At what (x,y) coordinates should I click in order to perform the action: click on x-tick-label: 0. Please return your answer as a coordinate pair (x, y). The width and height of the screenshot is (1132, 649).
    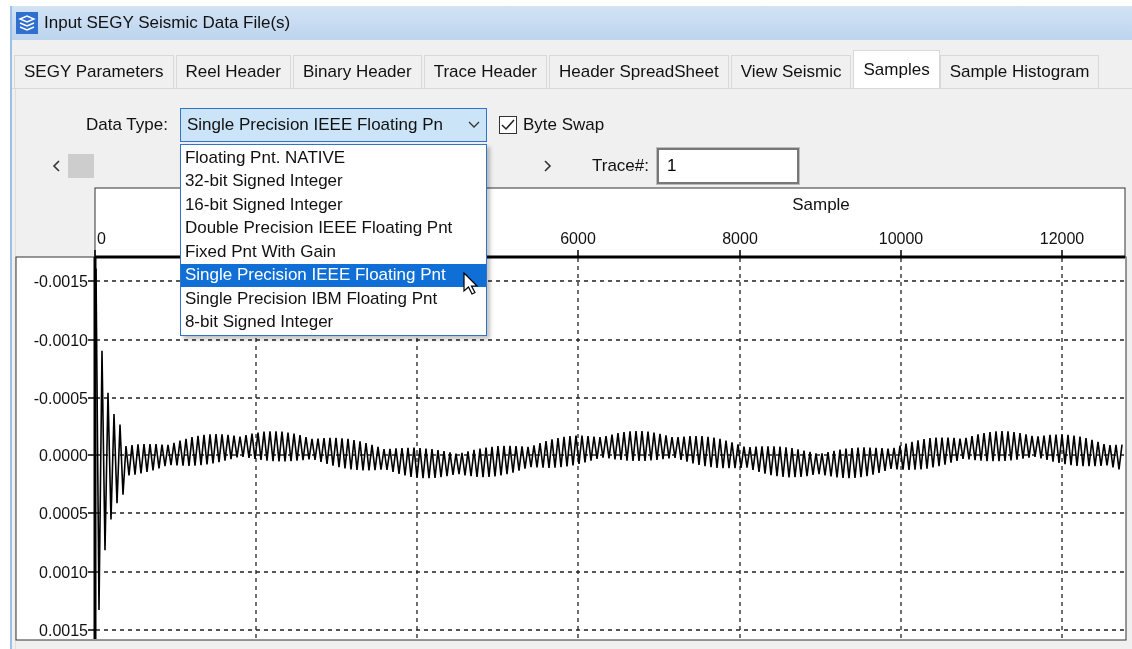
    Looking at the image, I should click on (101, 238).